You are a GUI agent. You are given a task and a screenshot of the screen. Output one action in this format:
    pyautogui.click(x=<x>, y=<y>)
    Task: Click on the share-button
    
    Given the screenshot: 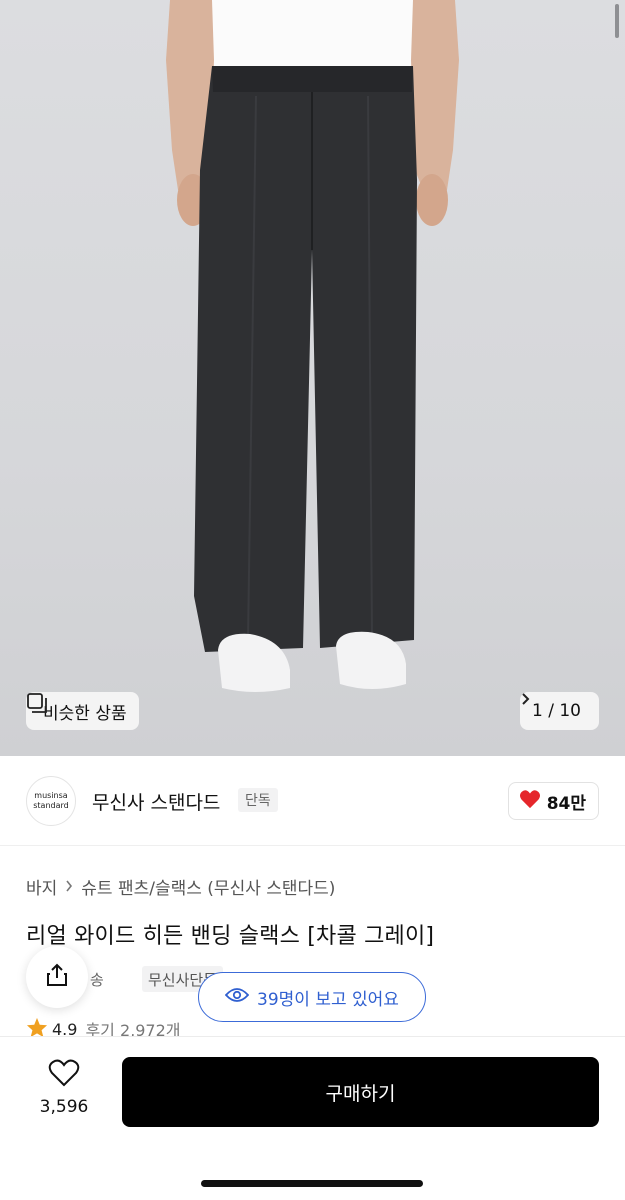 What is the action you would take?
    pyautogui.click(x=57, y=977)
    